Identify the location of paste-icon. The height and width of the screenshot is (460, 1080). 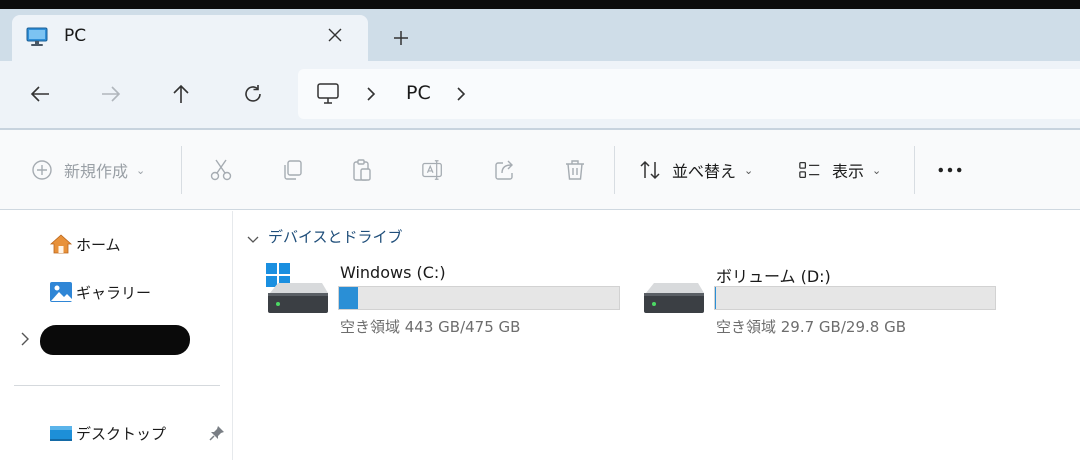
(362, 170).